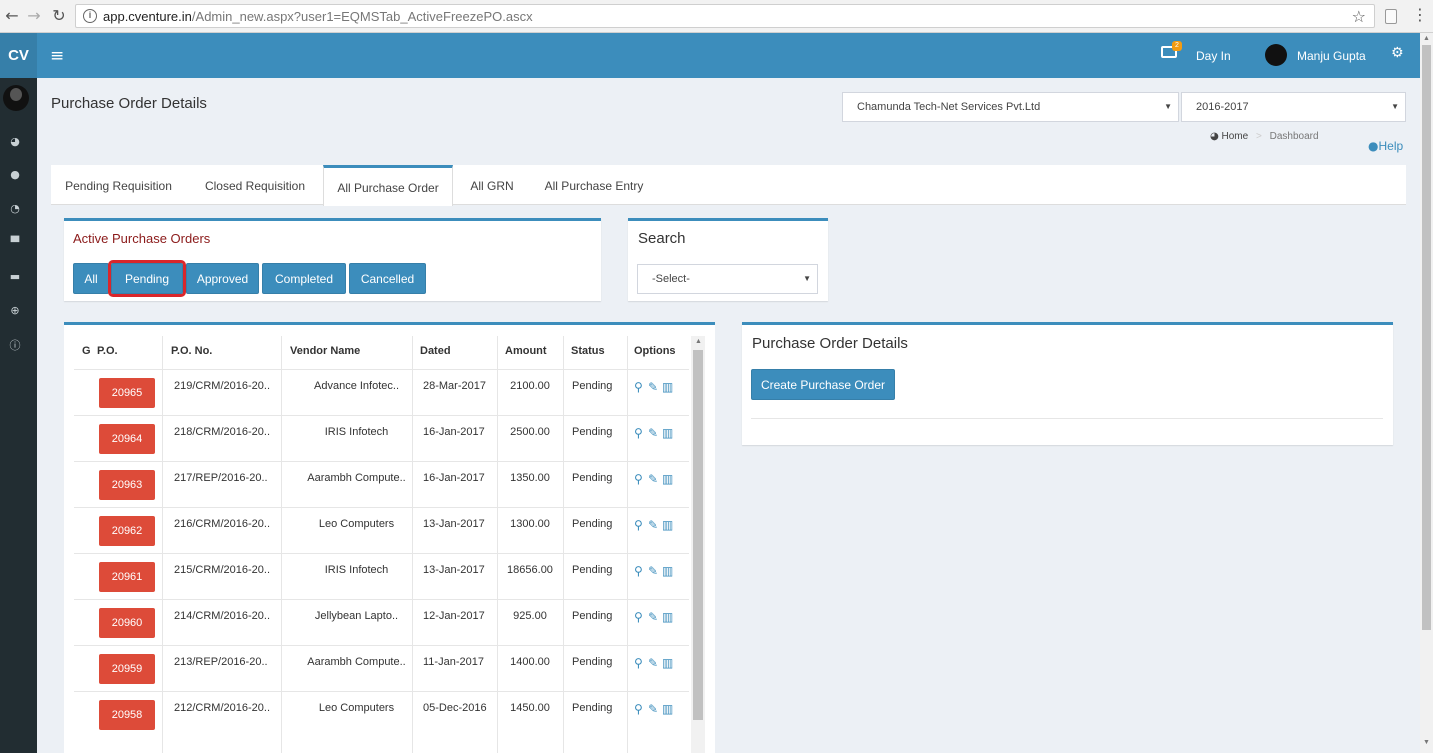 The width and height of the screenshot is (1433, 753). Describe the element at coordinates (59, 16) in the screenshot. I see `reload-icon: ↻` at that location.